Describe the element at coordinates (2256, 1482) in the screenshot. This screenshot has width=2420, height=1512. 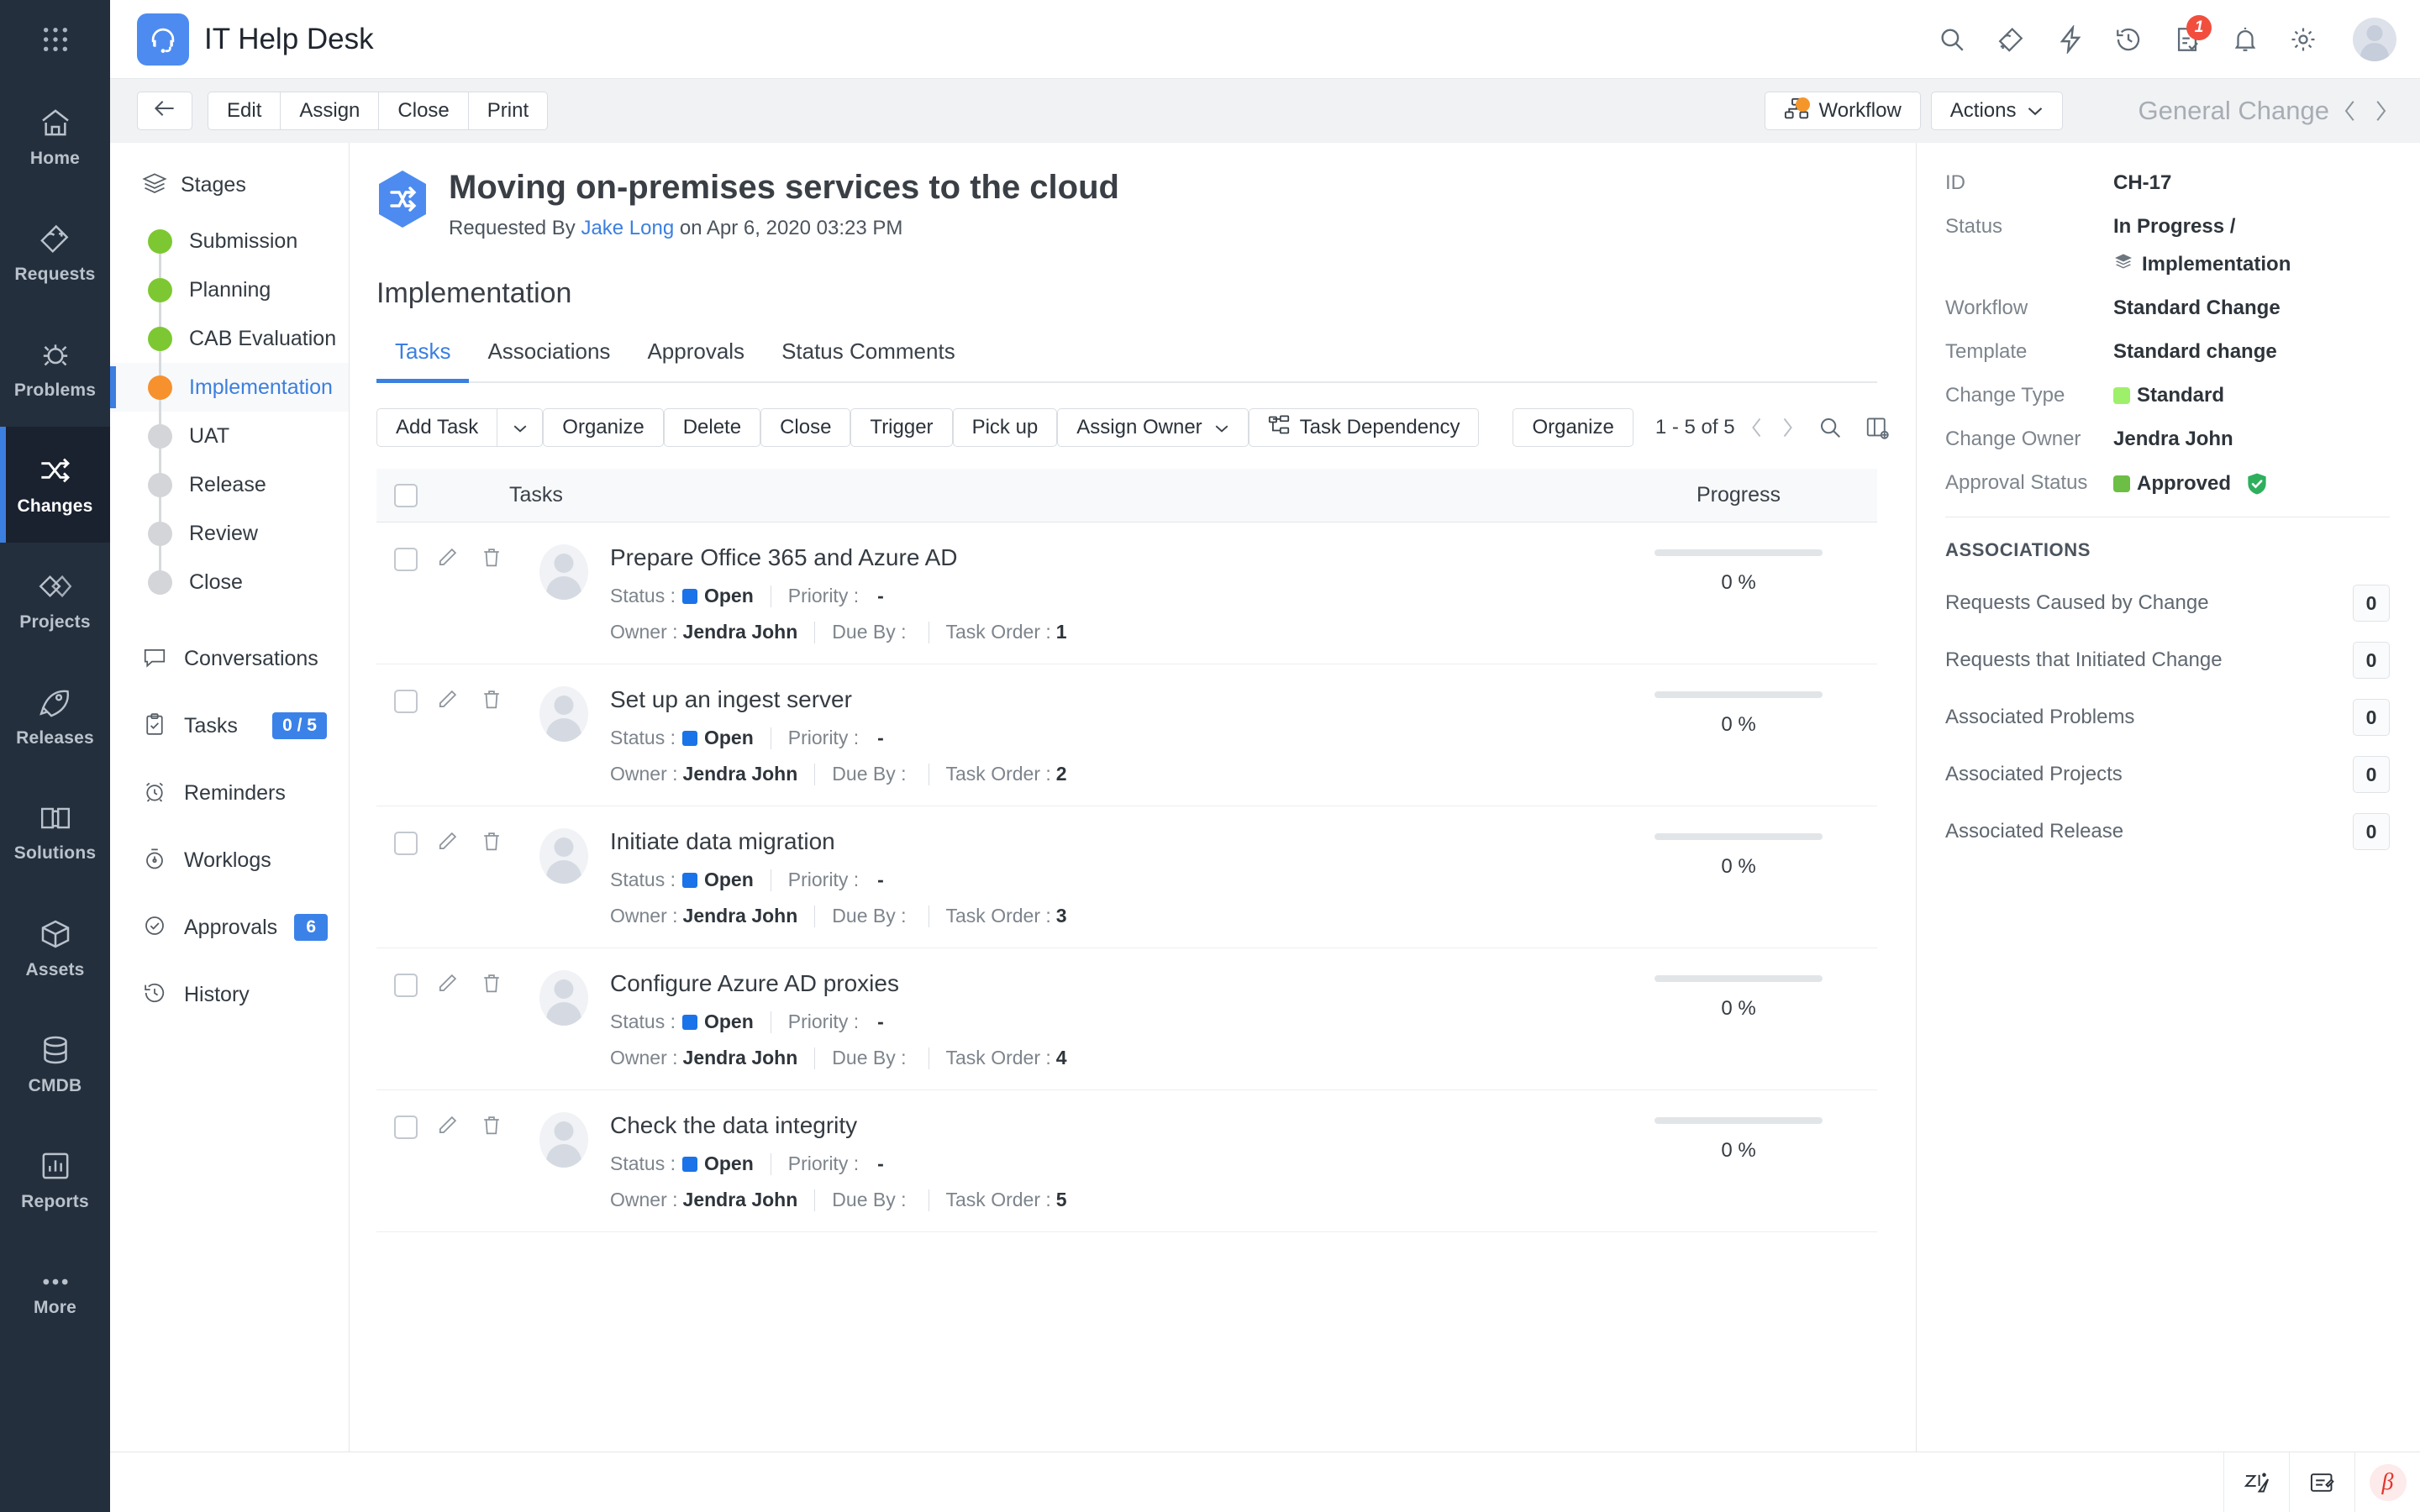
I see `zia-assistant-icon` at that location.